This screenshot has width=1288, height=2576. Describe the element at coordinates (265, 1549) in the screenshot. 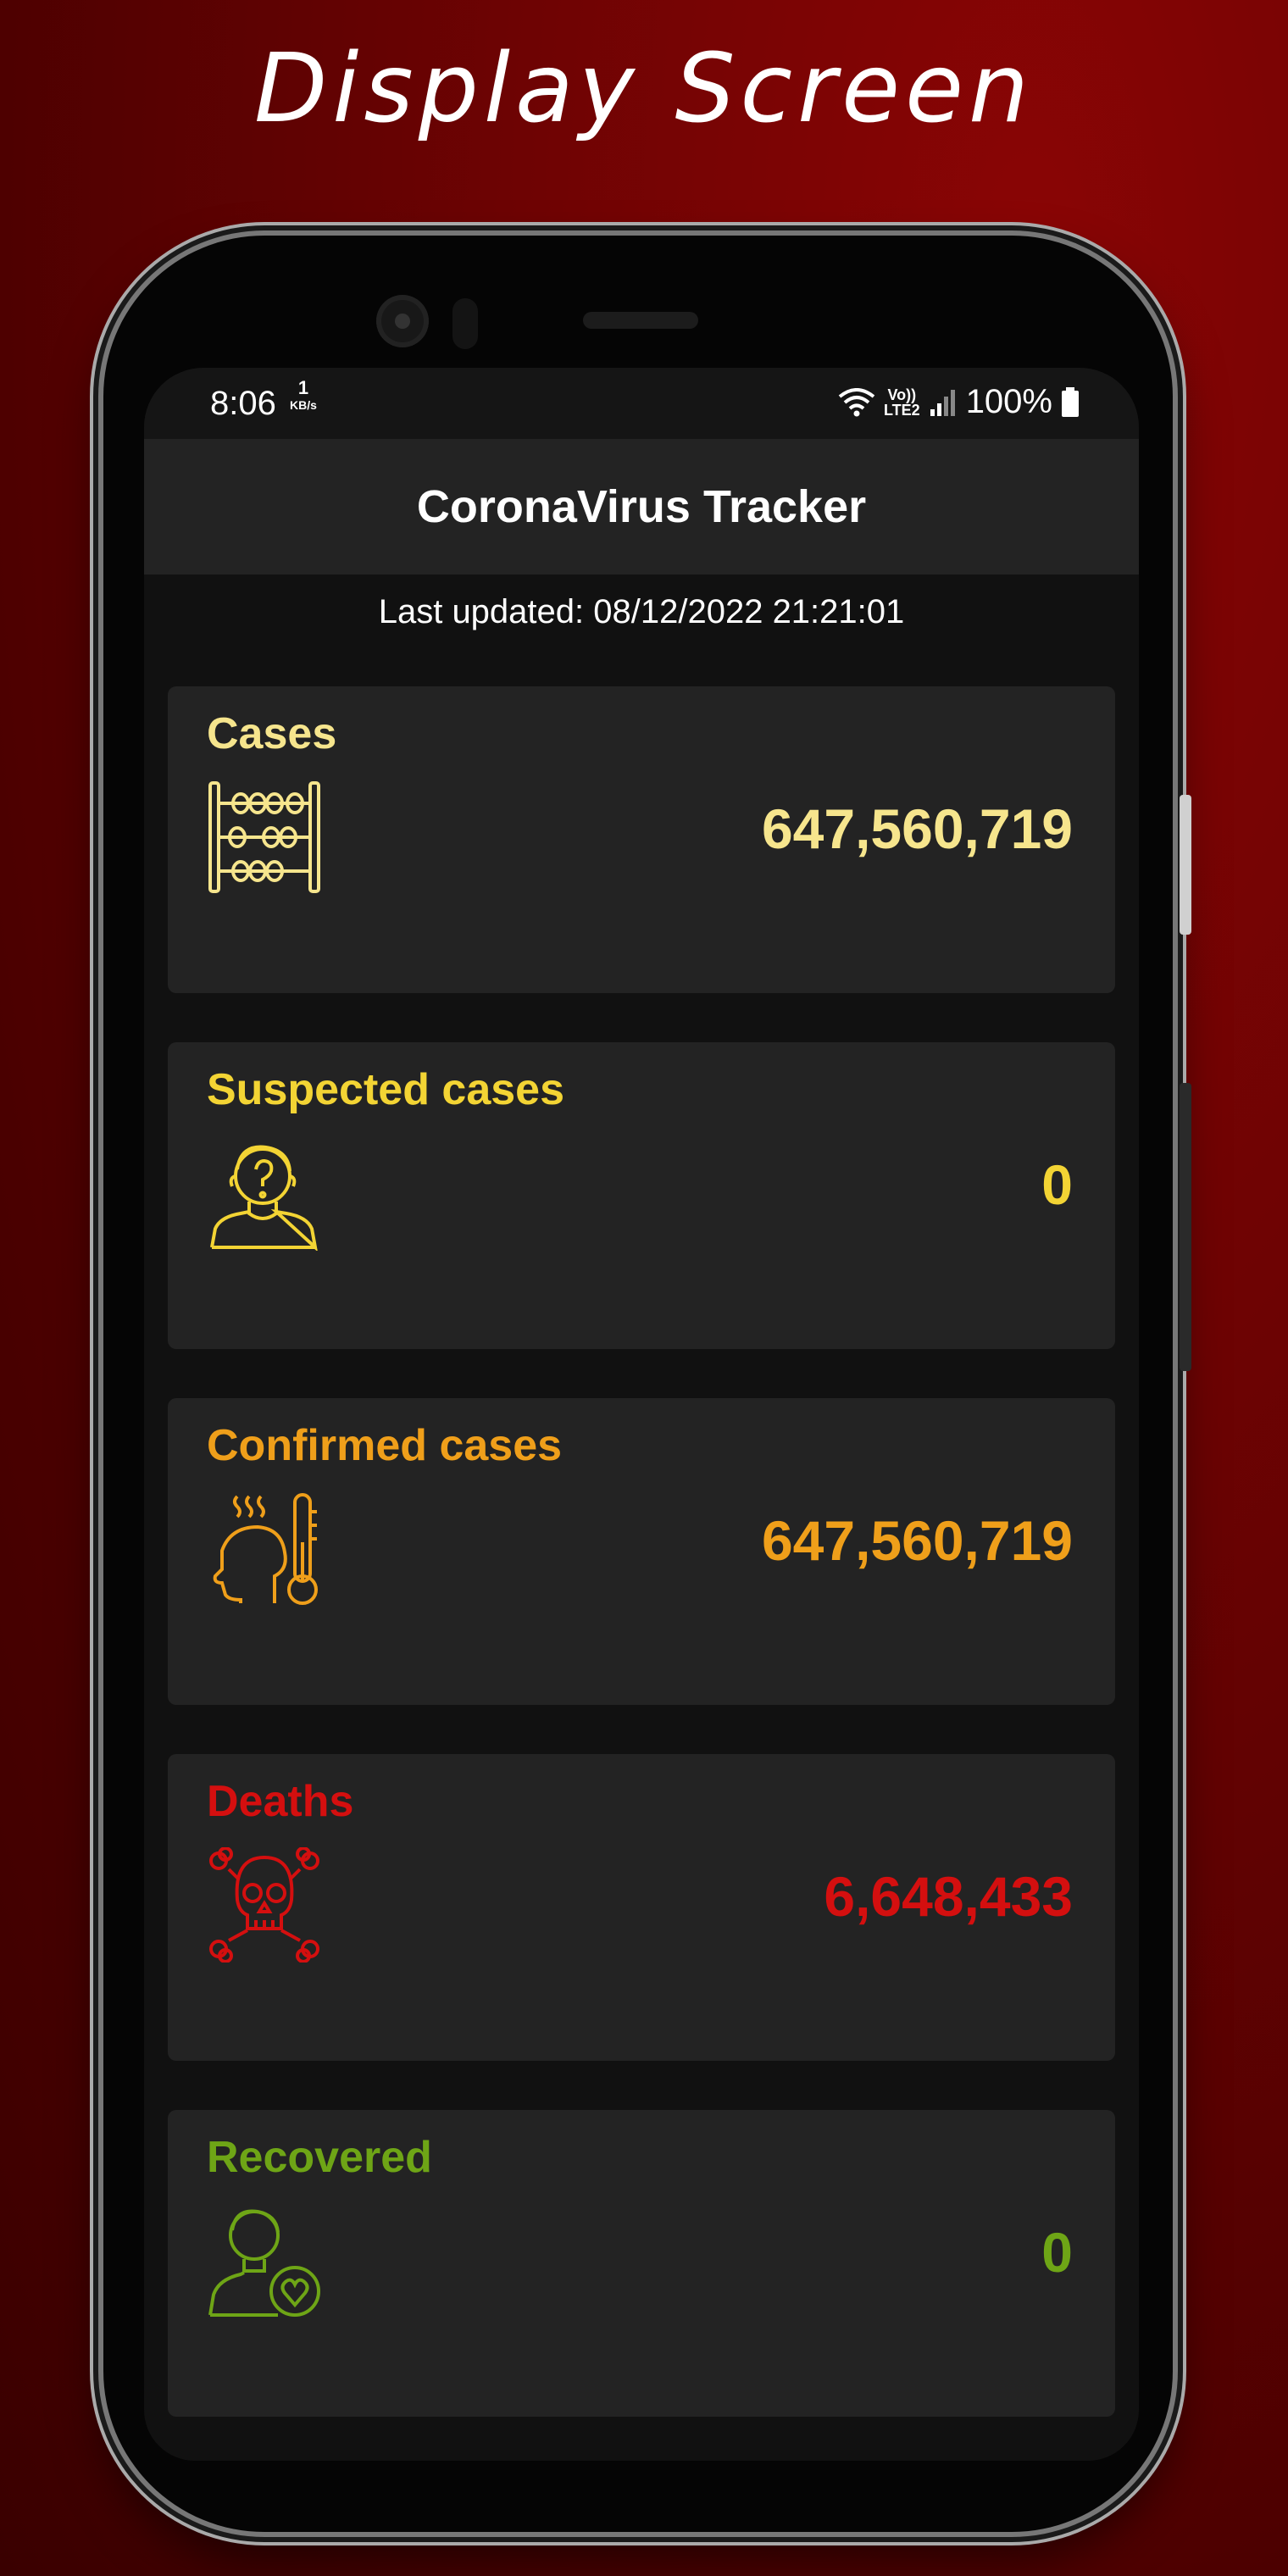

I see `fever-thermometer-icon` at that location.